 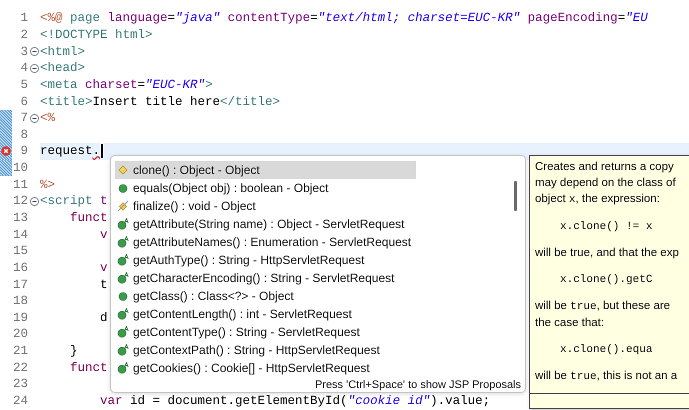 What do you see at coordinates (602, 307) in the screenshot?
I see `documentation-text: will be true, but these are` at bounding box center [602, 307].